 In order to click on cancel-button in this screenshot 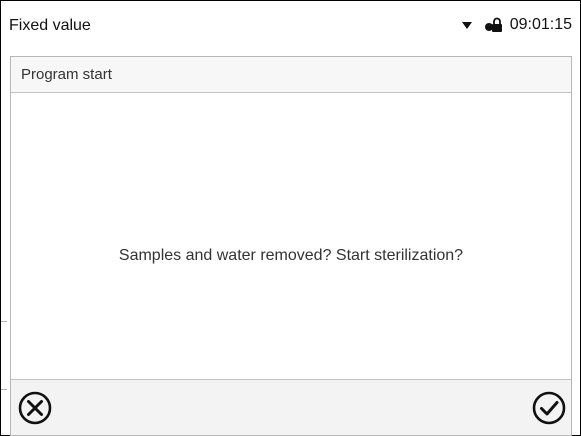, I will do `click(35, 408)`.